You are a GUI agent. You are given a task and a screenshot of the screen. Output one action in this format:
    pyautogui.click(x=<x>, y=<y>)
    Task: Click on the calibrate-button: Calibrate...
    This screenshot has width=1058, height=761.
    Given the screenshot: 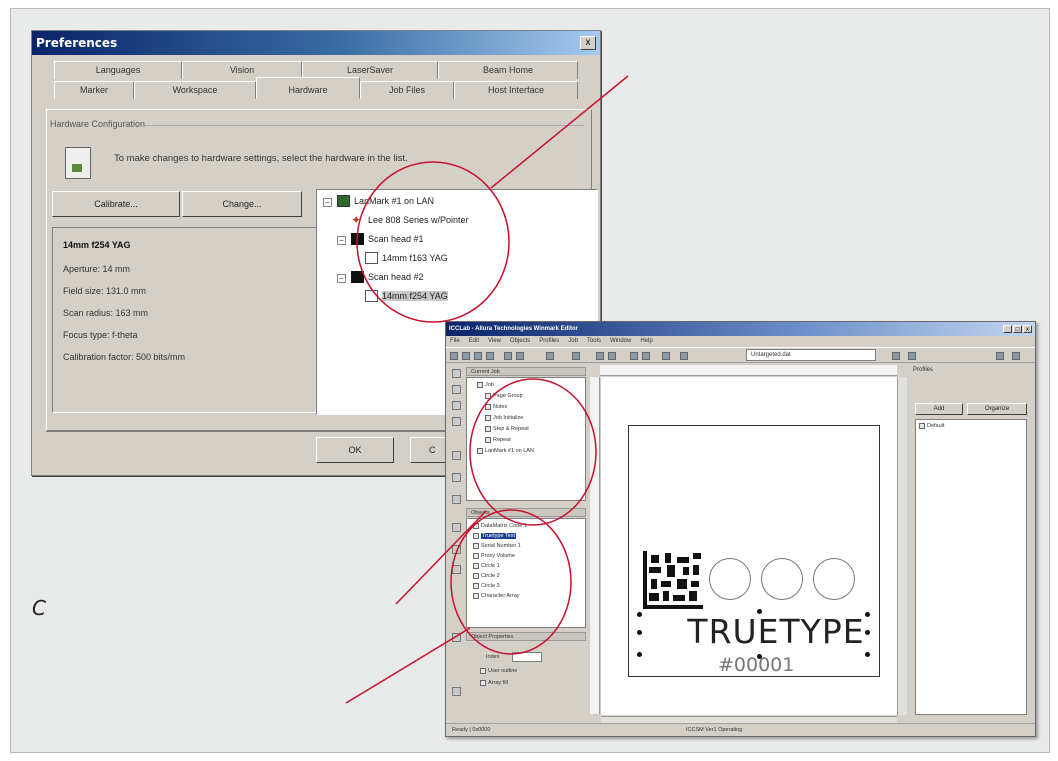 What is the action you would take?
    pyautogui.click(x=116, y=204)
    